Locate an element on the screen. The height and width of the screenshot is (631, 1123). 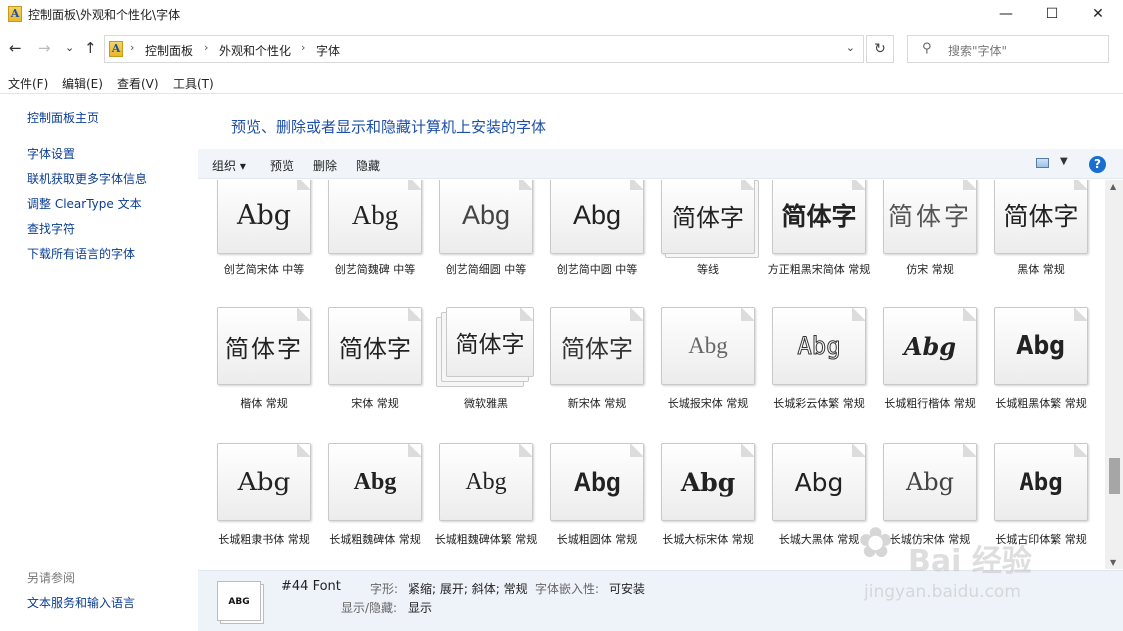
font-item: Abg 长城大黑体 常规 is located at coordinates (809, 506).